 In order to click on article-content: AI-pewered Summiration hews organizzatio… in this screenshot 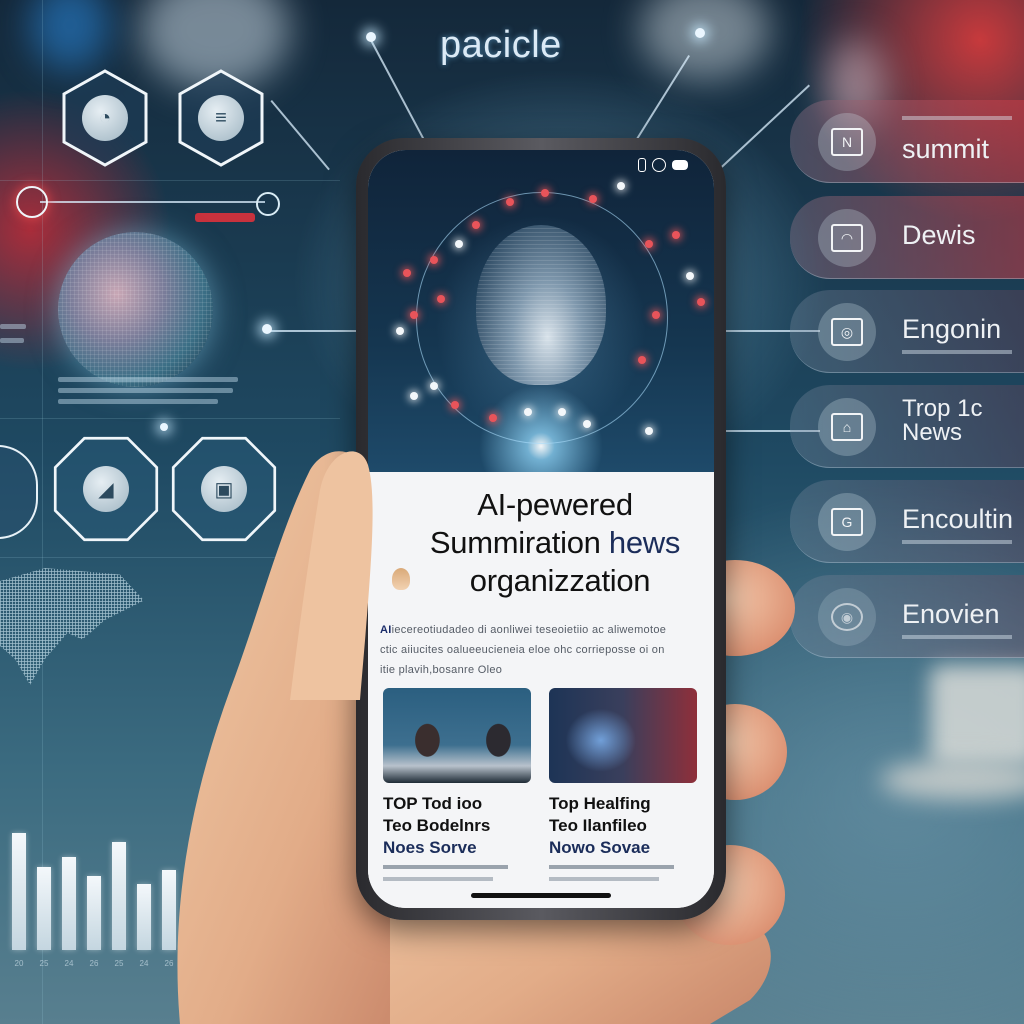, I will do `click(541, 690)`.